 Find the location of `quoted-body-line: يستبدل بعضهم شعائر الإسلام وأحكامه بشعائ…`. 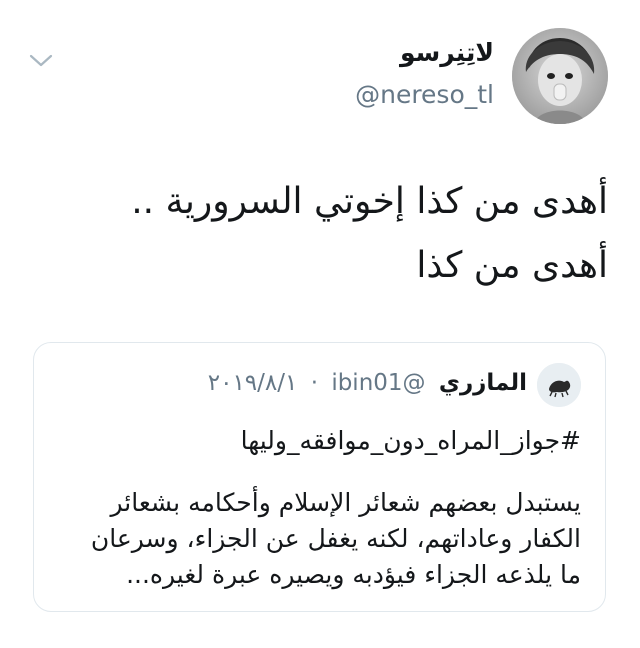

quoted-body-line: يستبدل بعضهم شعائر الإسلام وأحكامه بشعائ… is located at coordinates (345, 502).